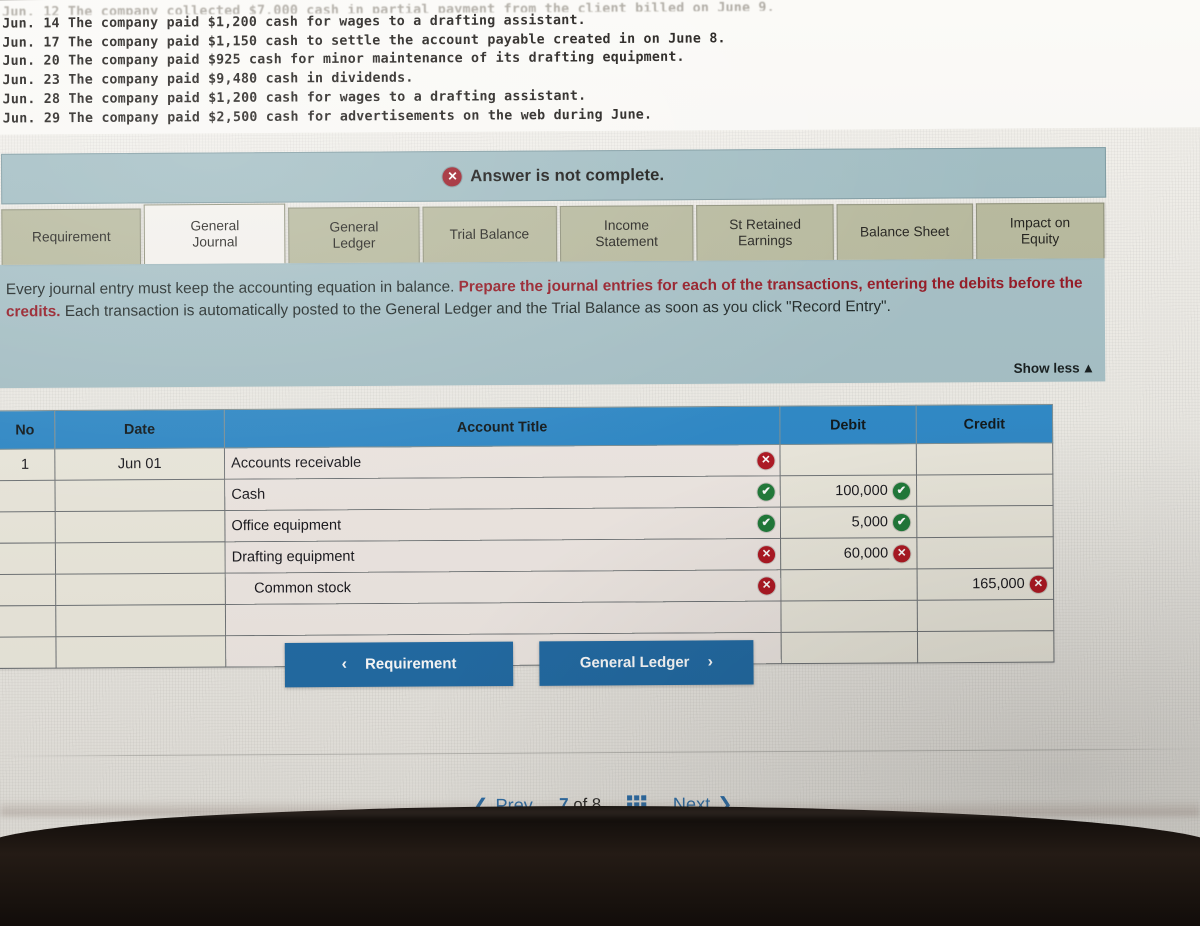  I want to click on cell-no: 1, so click(27, 464).